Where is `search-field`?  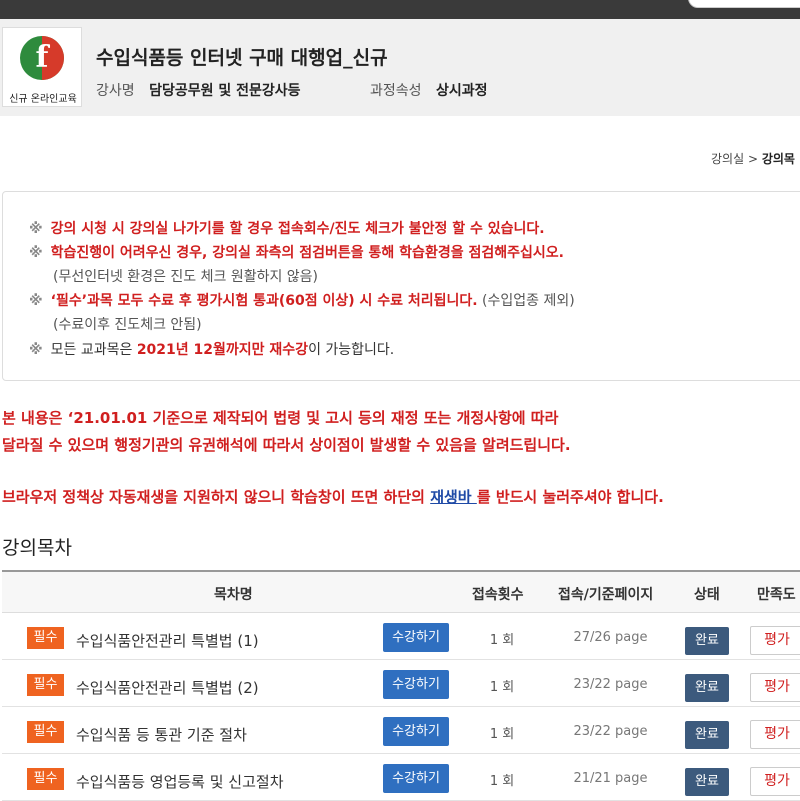
search-field is located at coordinates (744, 4).